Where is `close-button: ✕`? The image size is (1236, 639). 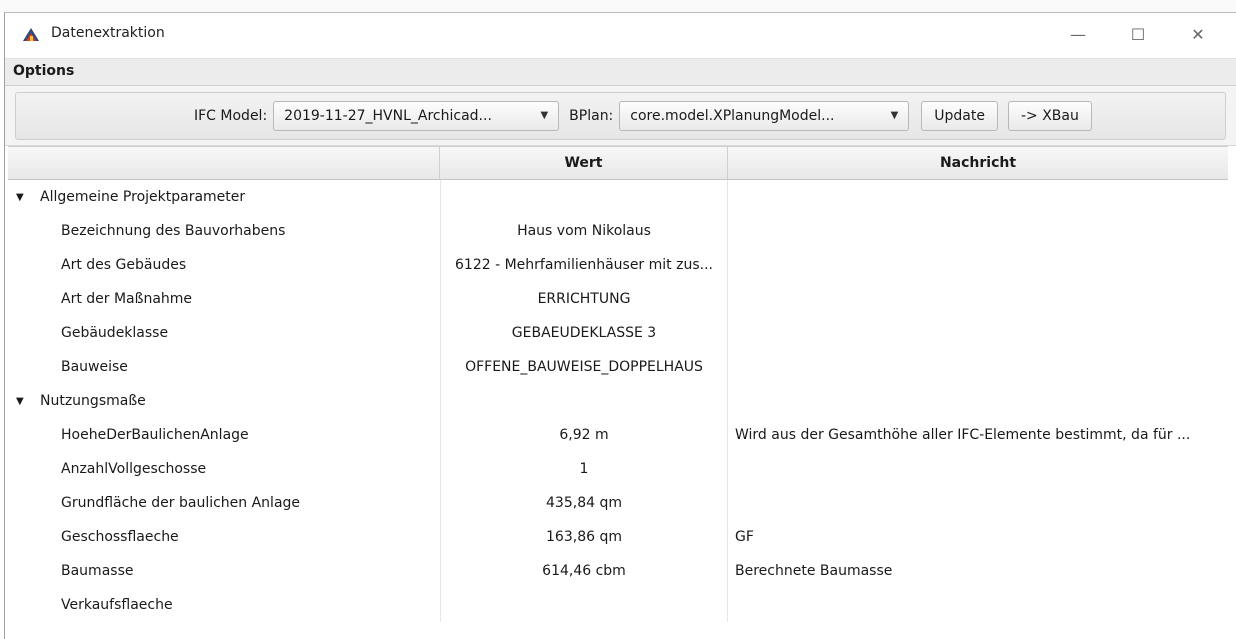
close-button: ✕ is located at coordinates (1198, 34).